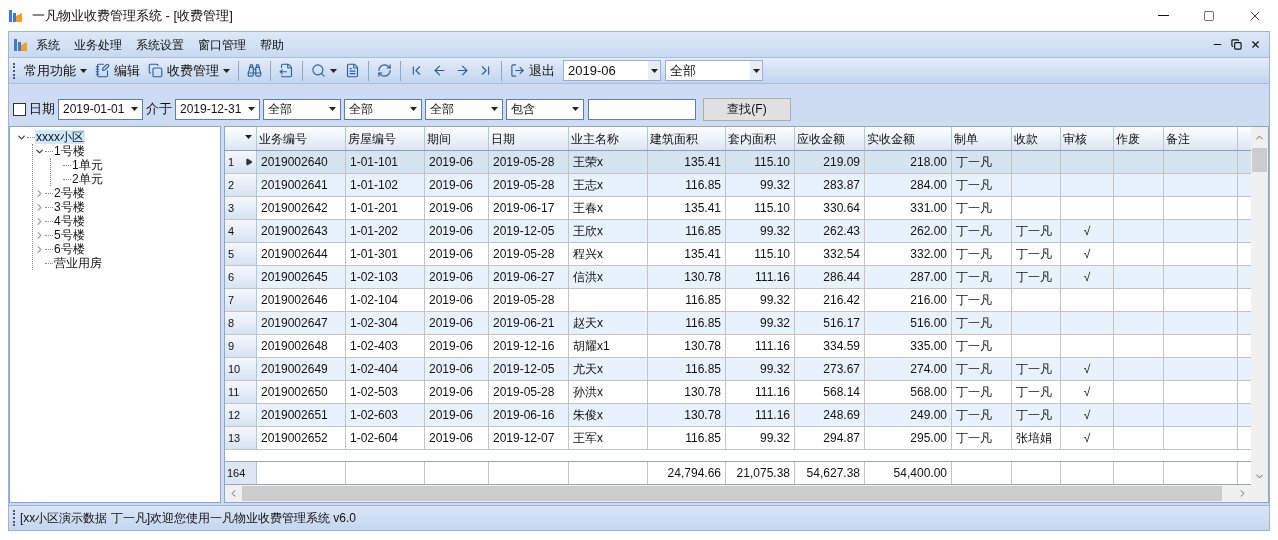 The image size is (1278, 540). What do you see at coordinates (908, 185) in the screenshot?
I see `table-cell: 284.00` at bounding box center [908, 185].